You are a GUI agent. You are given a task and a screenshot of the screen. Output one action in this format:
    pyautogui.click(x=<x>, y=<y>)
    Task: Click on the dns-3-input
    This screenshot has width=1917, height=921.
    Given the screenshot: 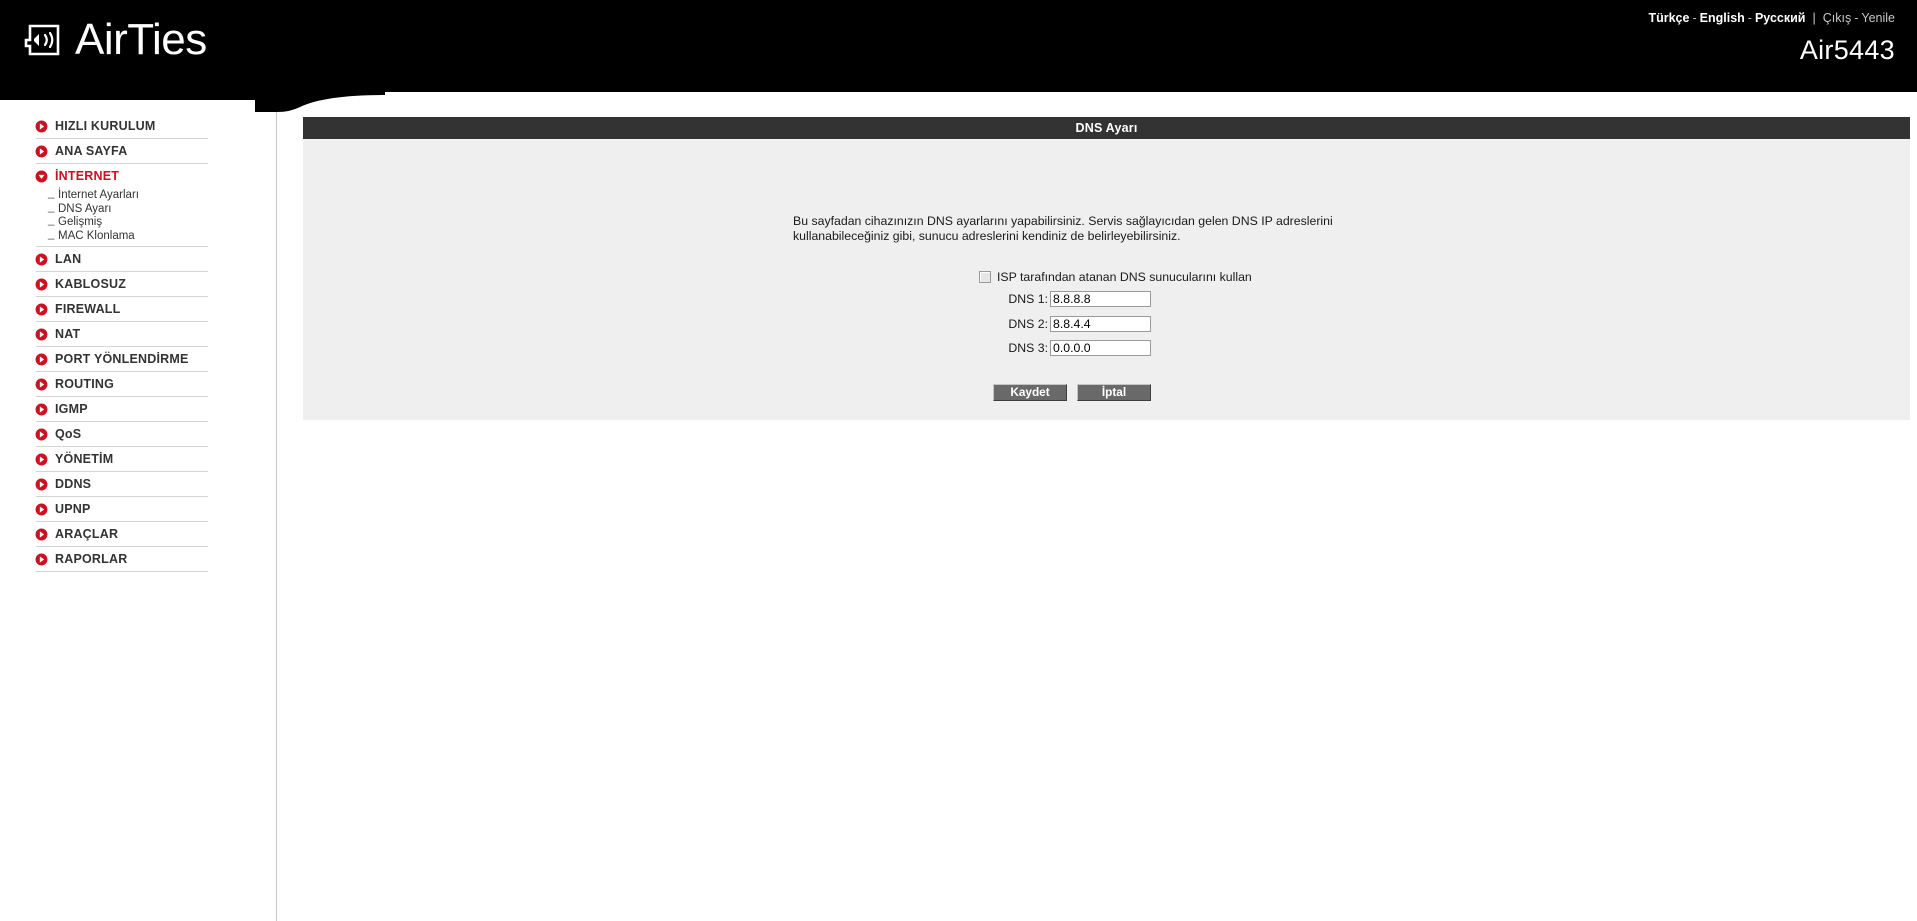 What is the action you would take?
    pyautogui.click(x=1100, y=348)
    